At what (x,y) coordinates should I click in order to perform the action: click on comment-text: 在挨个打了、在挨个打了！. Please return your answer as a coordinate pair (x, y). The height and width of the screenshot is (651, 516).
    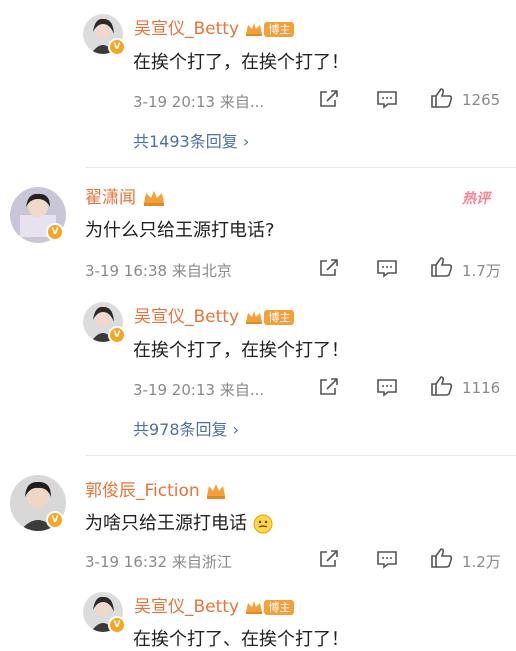
    Looking at the image, I should click on (241, 639).